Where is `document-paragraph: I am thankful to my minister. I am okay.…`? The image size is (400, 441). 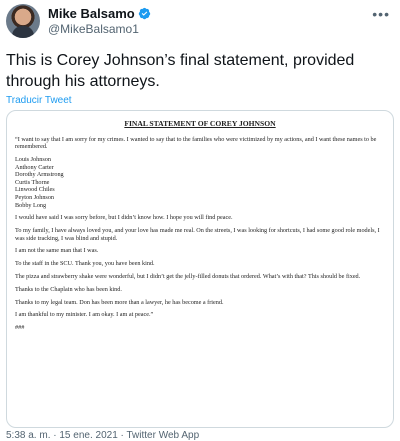
document-paragraph: I am thankful to my minister. I am okay.… is located at coordinates (84, 315).